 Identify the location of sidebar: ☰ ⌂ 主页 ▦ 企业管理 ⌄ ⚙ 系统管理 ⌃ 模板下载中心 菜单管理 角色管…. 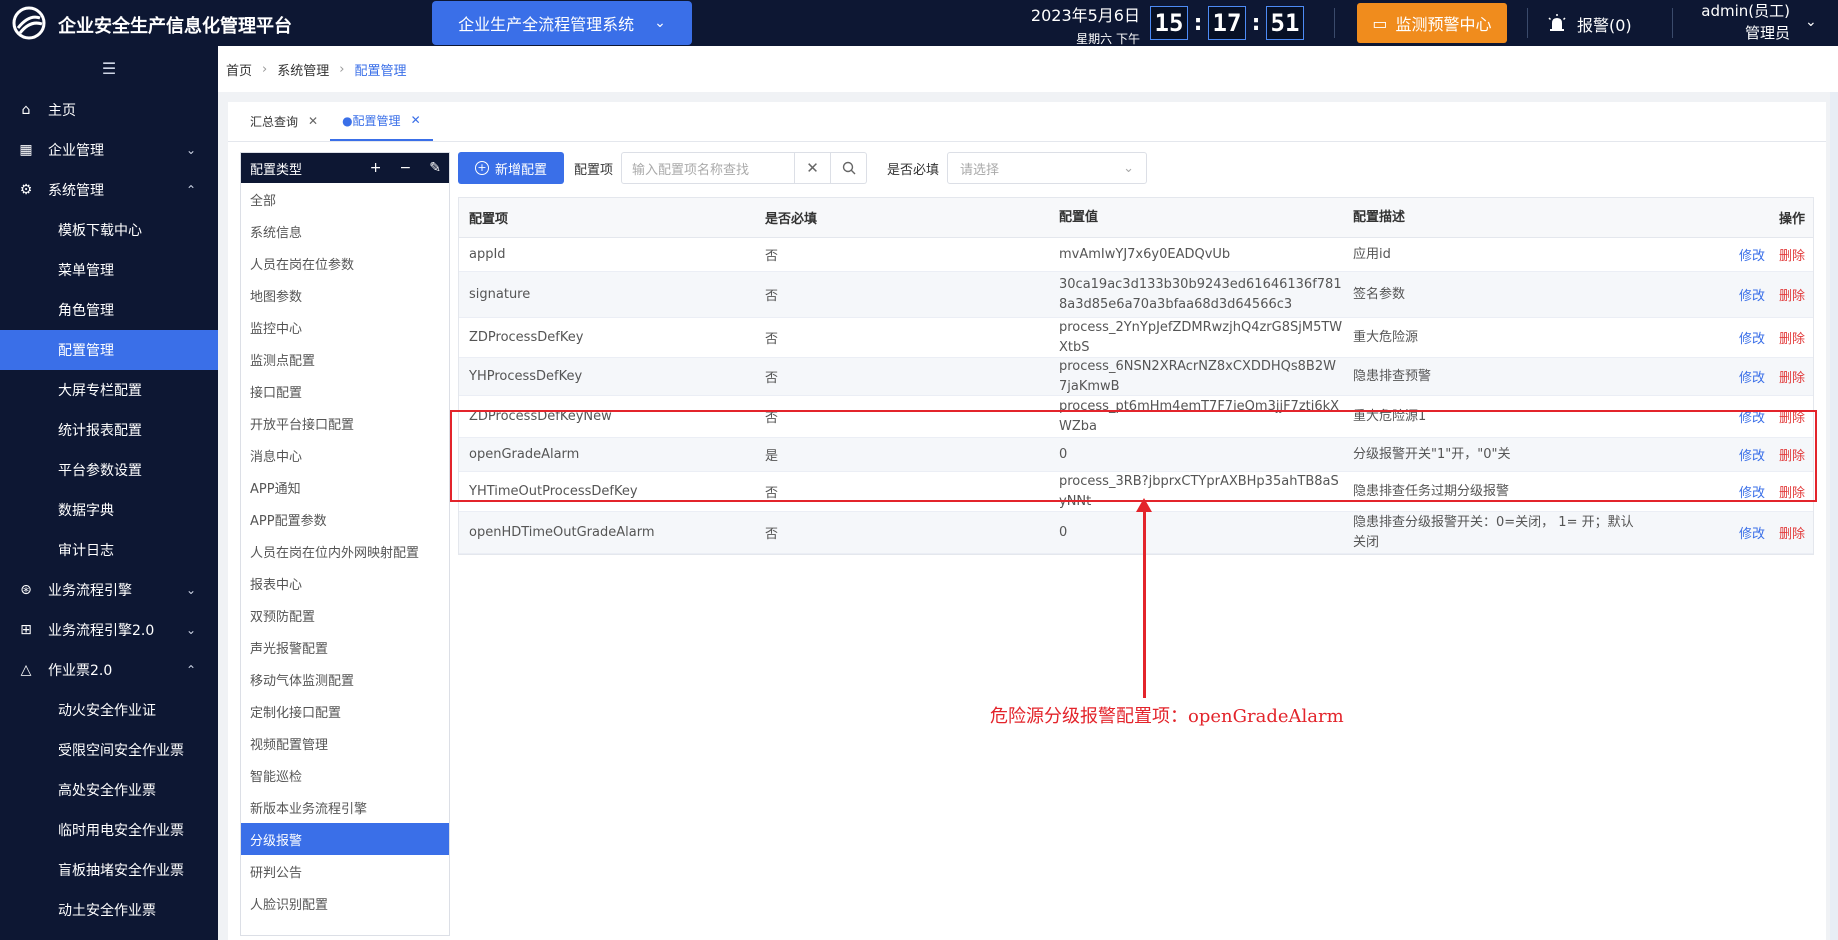
(109, 493).